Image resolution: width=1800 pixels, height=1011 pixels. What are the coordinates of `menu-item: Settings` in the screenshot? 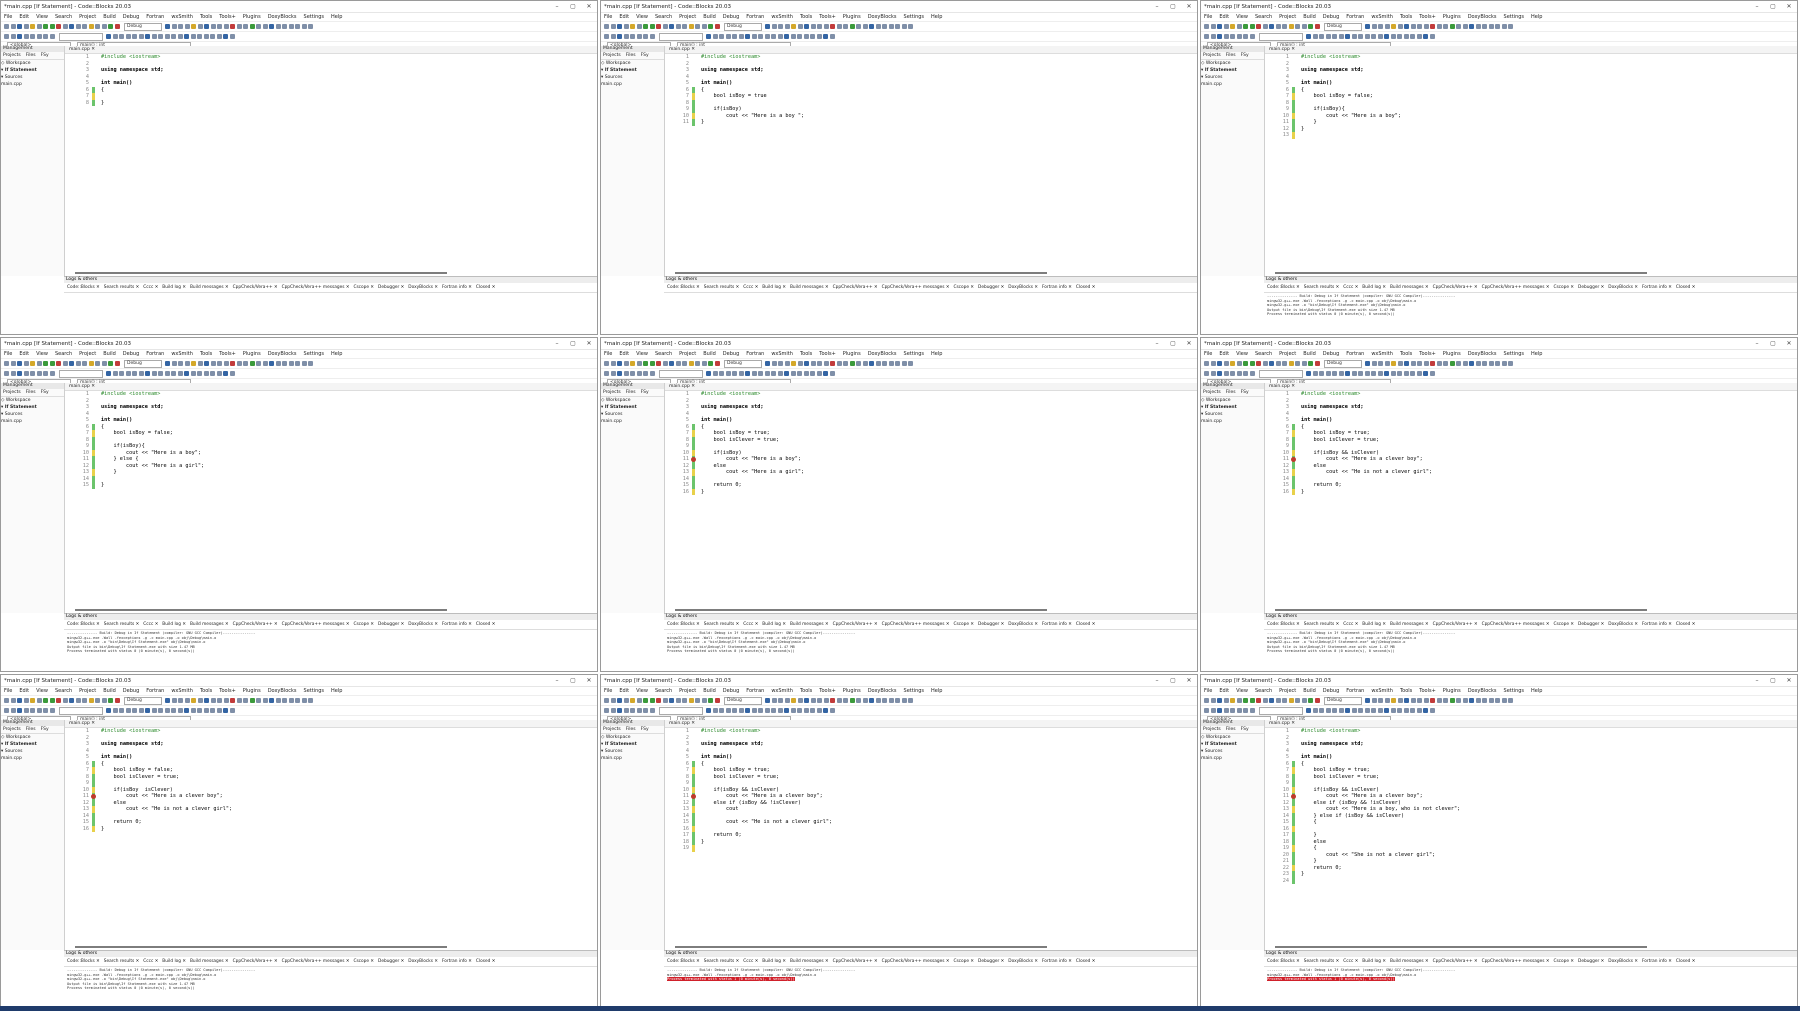 It's located at (314, 691).